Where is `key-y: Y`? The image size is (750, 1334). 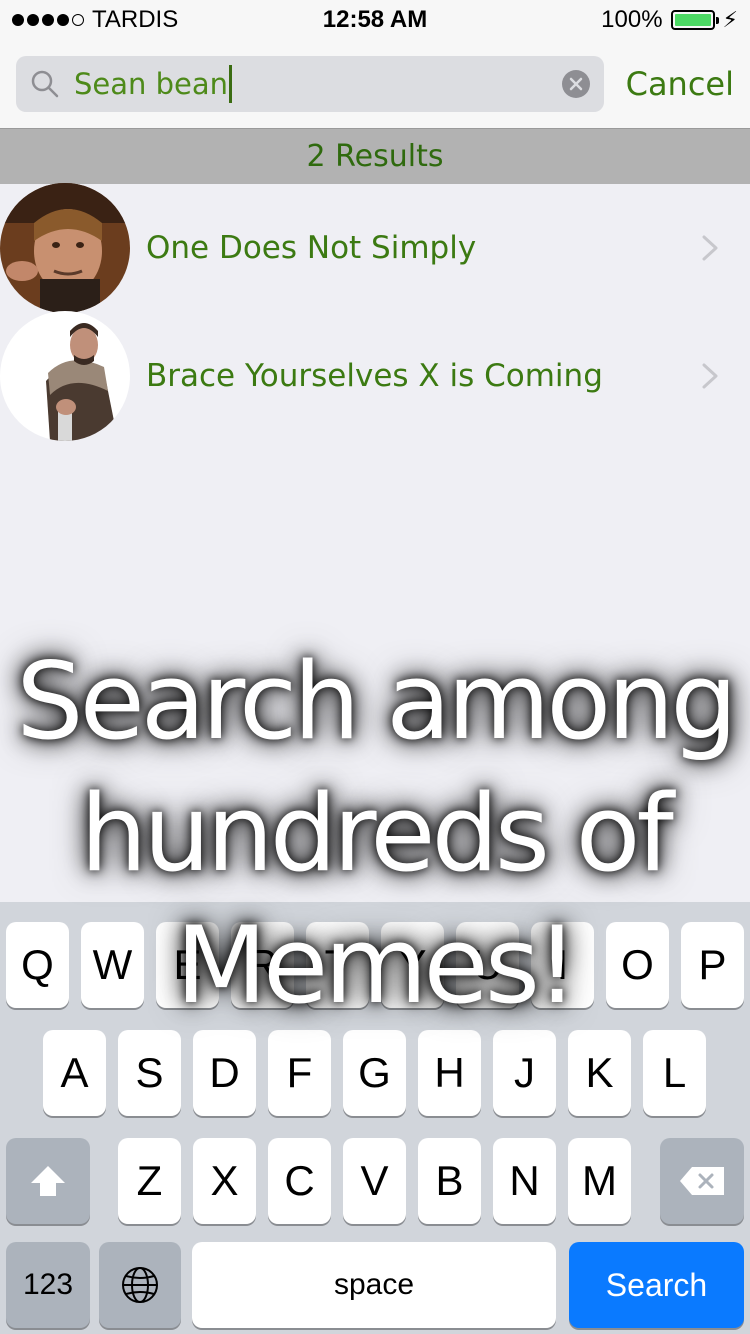
key-y: Y is located at coordinates (412, 965).